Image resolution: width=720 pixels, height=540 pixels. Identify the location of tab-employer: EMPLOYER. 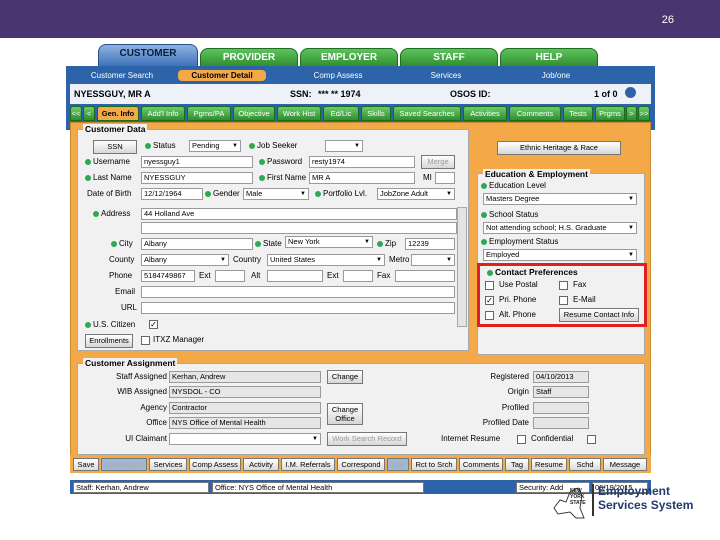
(349, 58).